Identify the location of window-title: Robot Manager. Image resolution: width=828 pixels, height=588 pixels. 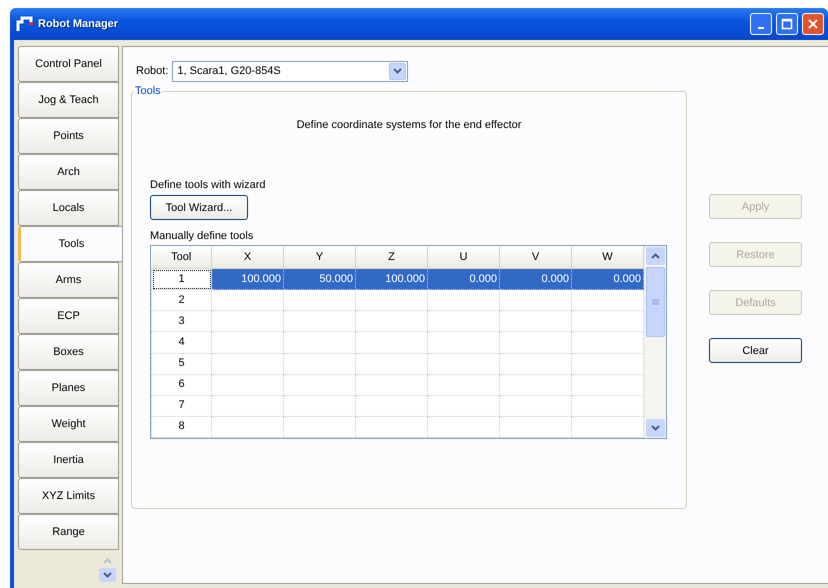
(79, 24).